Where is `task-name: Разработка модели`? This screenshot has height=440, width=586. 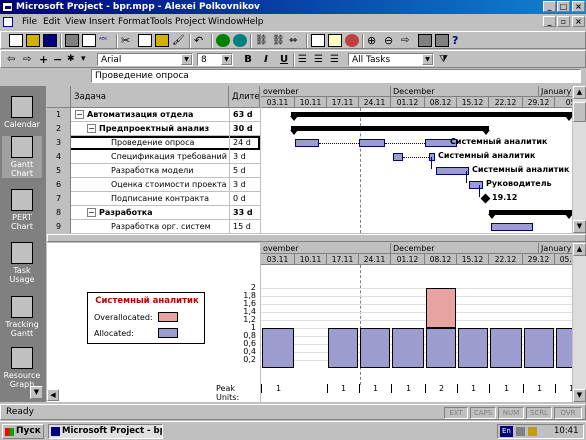
task-name: Разработка модели is located at coordinates (170, 171).